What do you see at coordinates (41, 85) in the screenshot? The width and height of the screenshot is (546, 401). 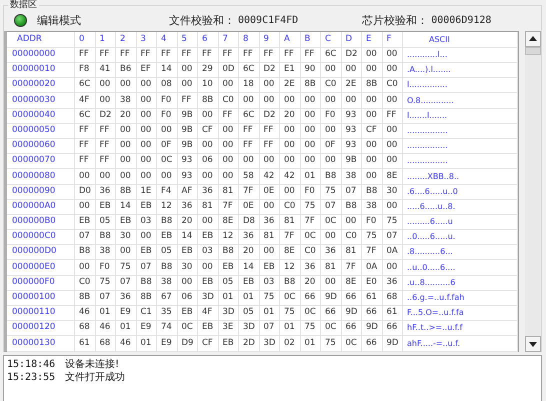 I see `address-cell: 00000020` at bounding box center [41, 85].